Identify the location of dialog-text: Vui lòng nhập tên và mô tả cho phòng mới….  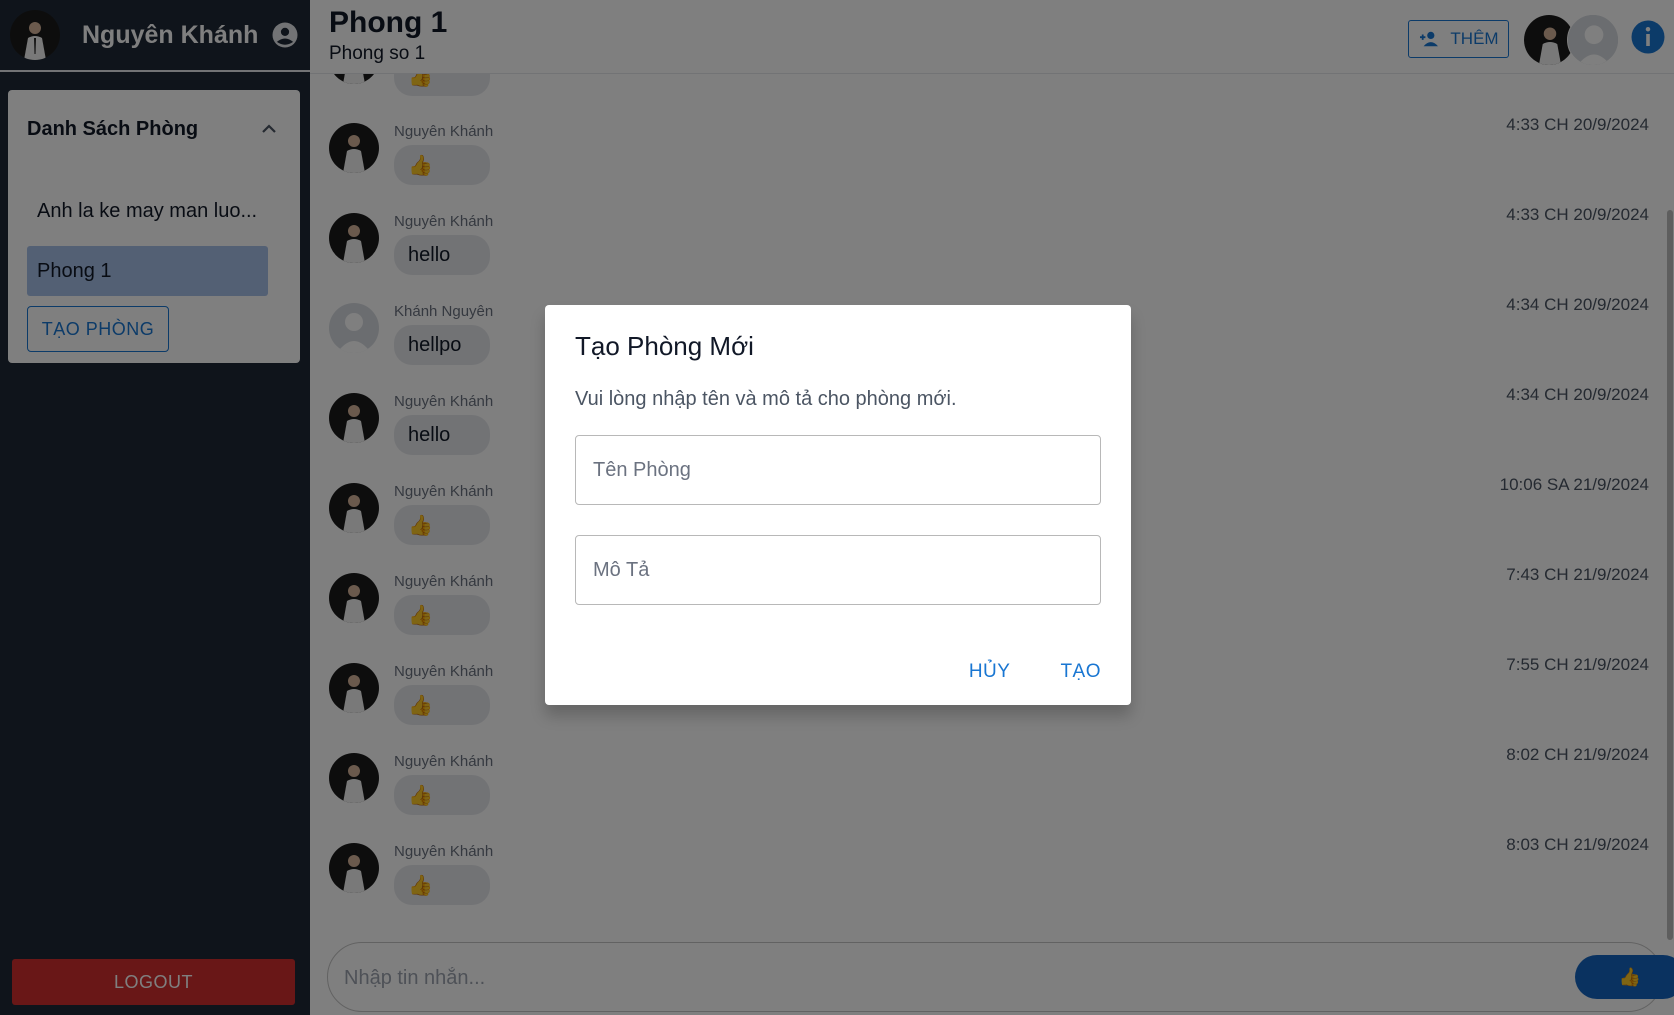
(766, 399).